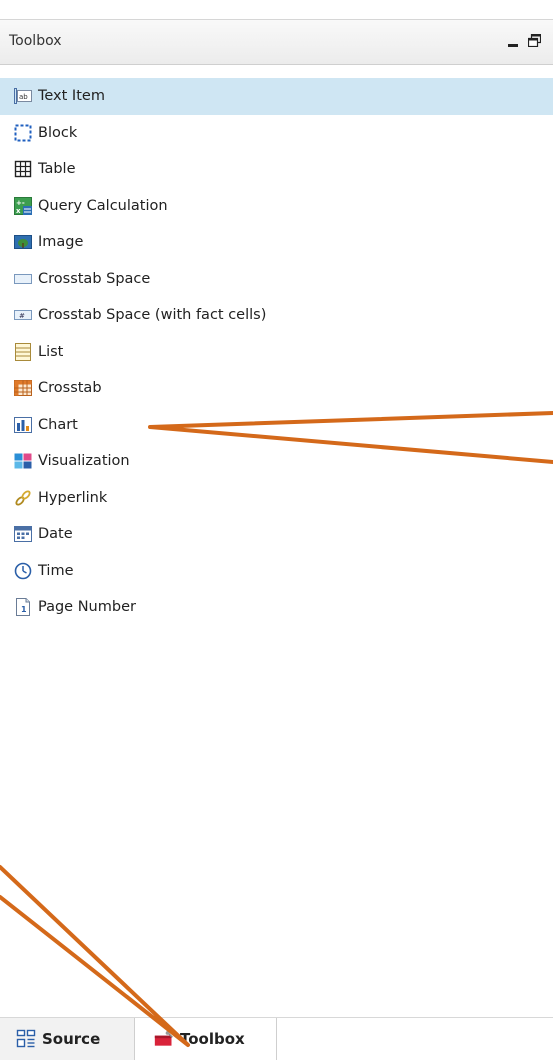  I want to click on toolbox-item-label: List, so click(51, 351).